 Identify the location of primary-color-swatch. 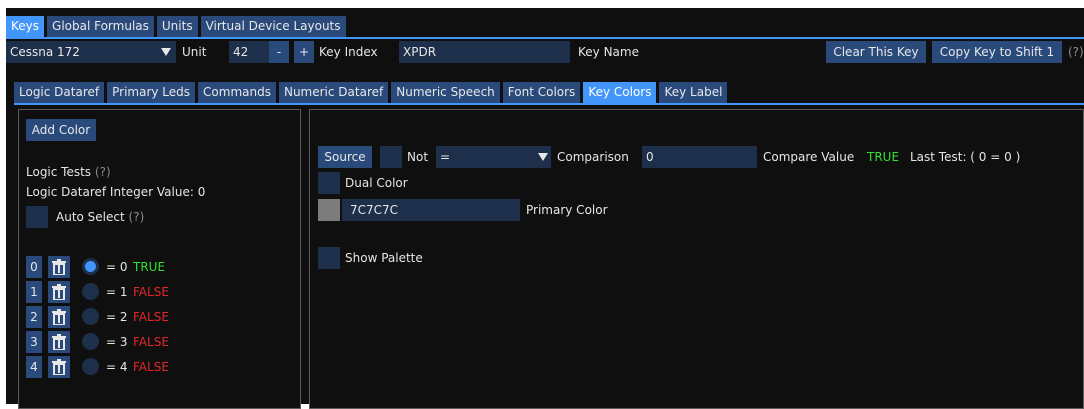
(329, 210).